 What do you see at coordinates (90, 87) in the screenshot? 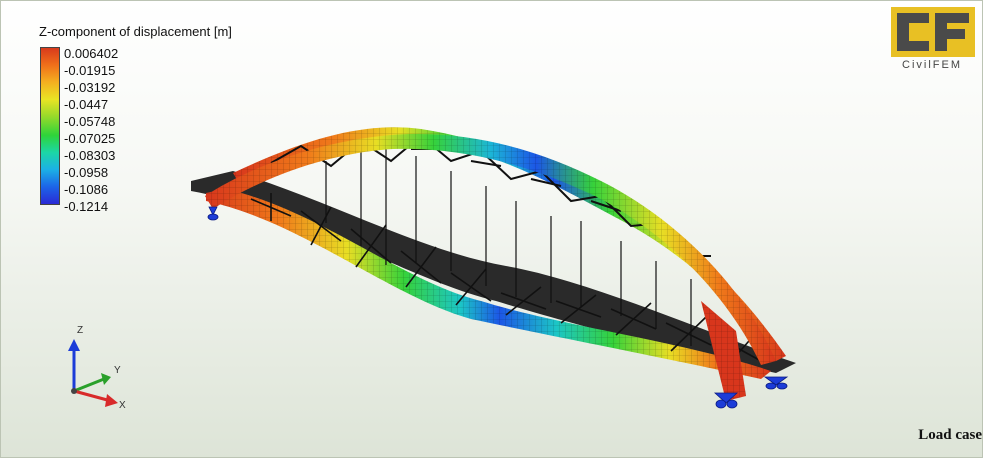
I see `legend-value: -0.03192` at bounding box center [90, 87].